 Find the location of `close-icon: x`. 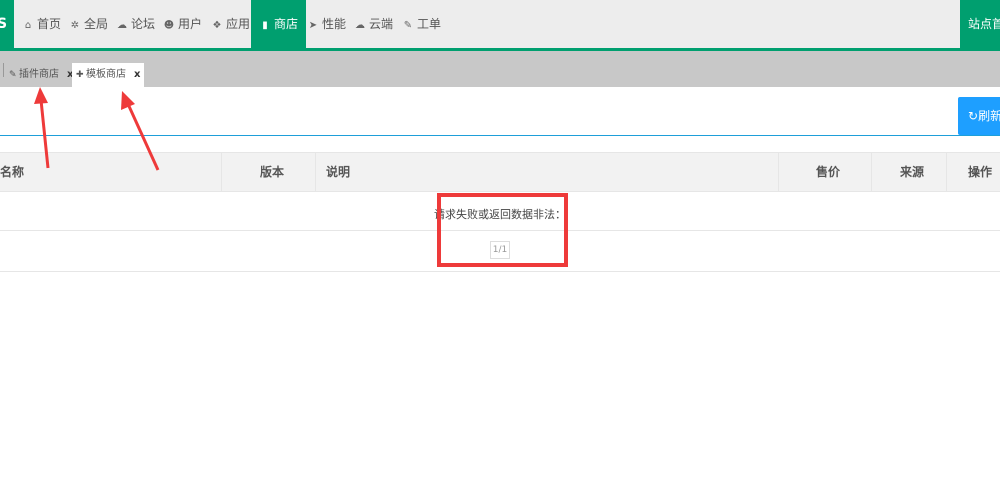

close-icon: x is located at coordinates (137, 75).